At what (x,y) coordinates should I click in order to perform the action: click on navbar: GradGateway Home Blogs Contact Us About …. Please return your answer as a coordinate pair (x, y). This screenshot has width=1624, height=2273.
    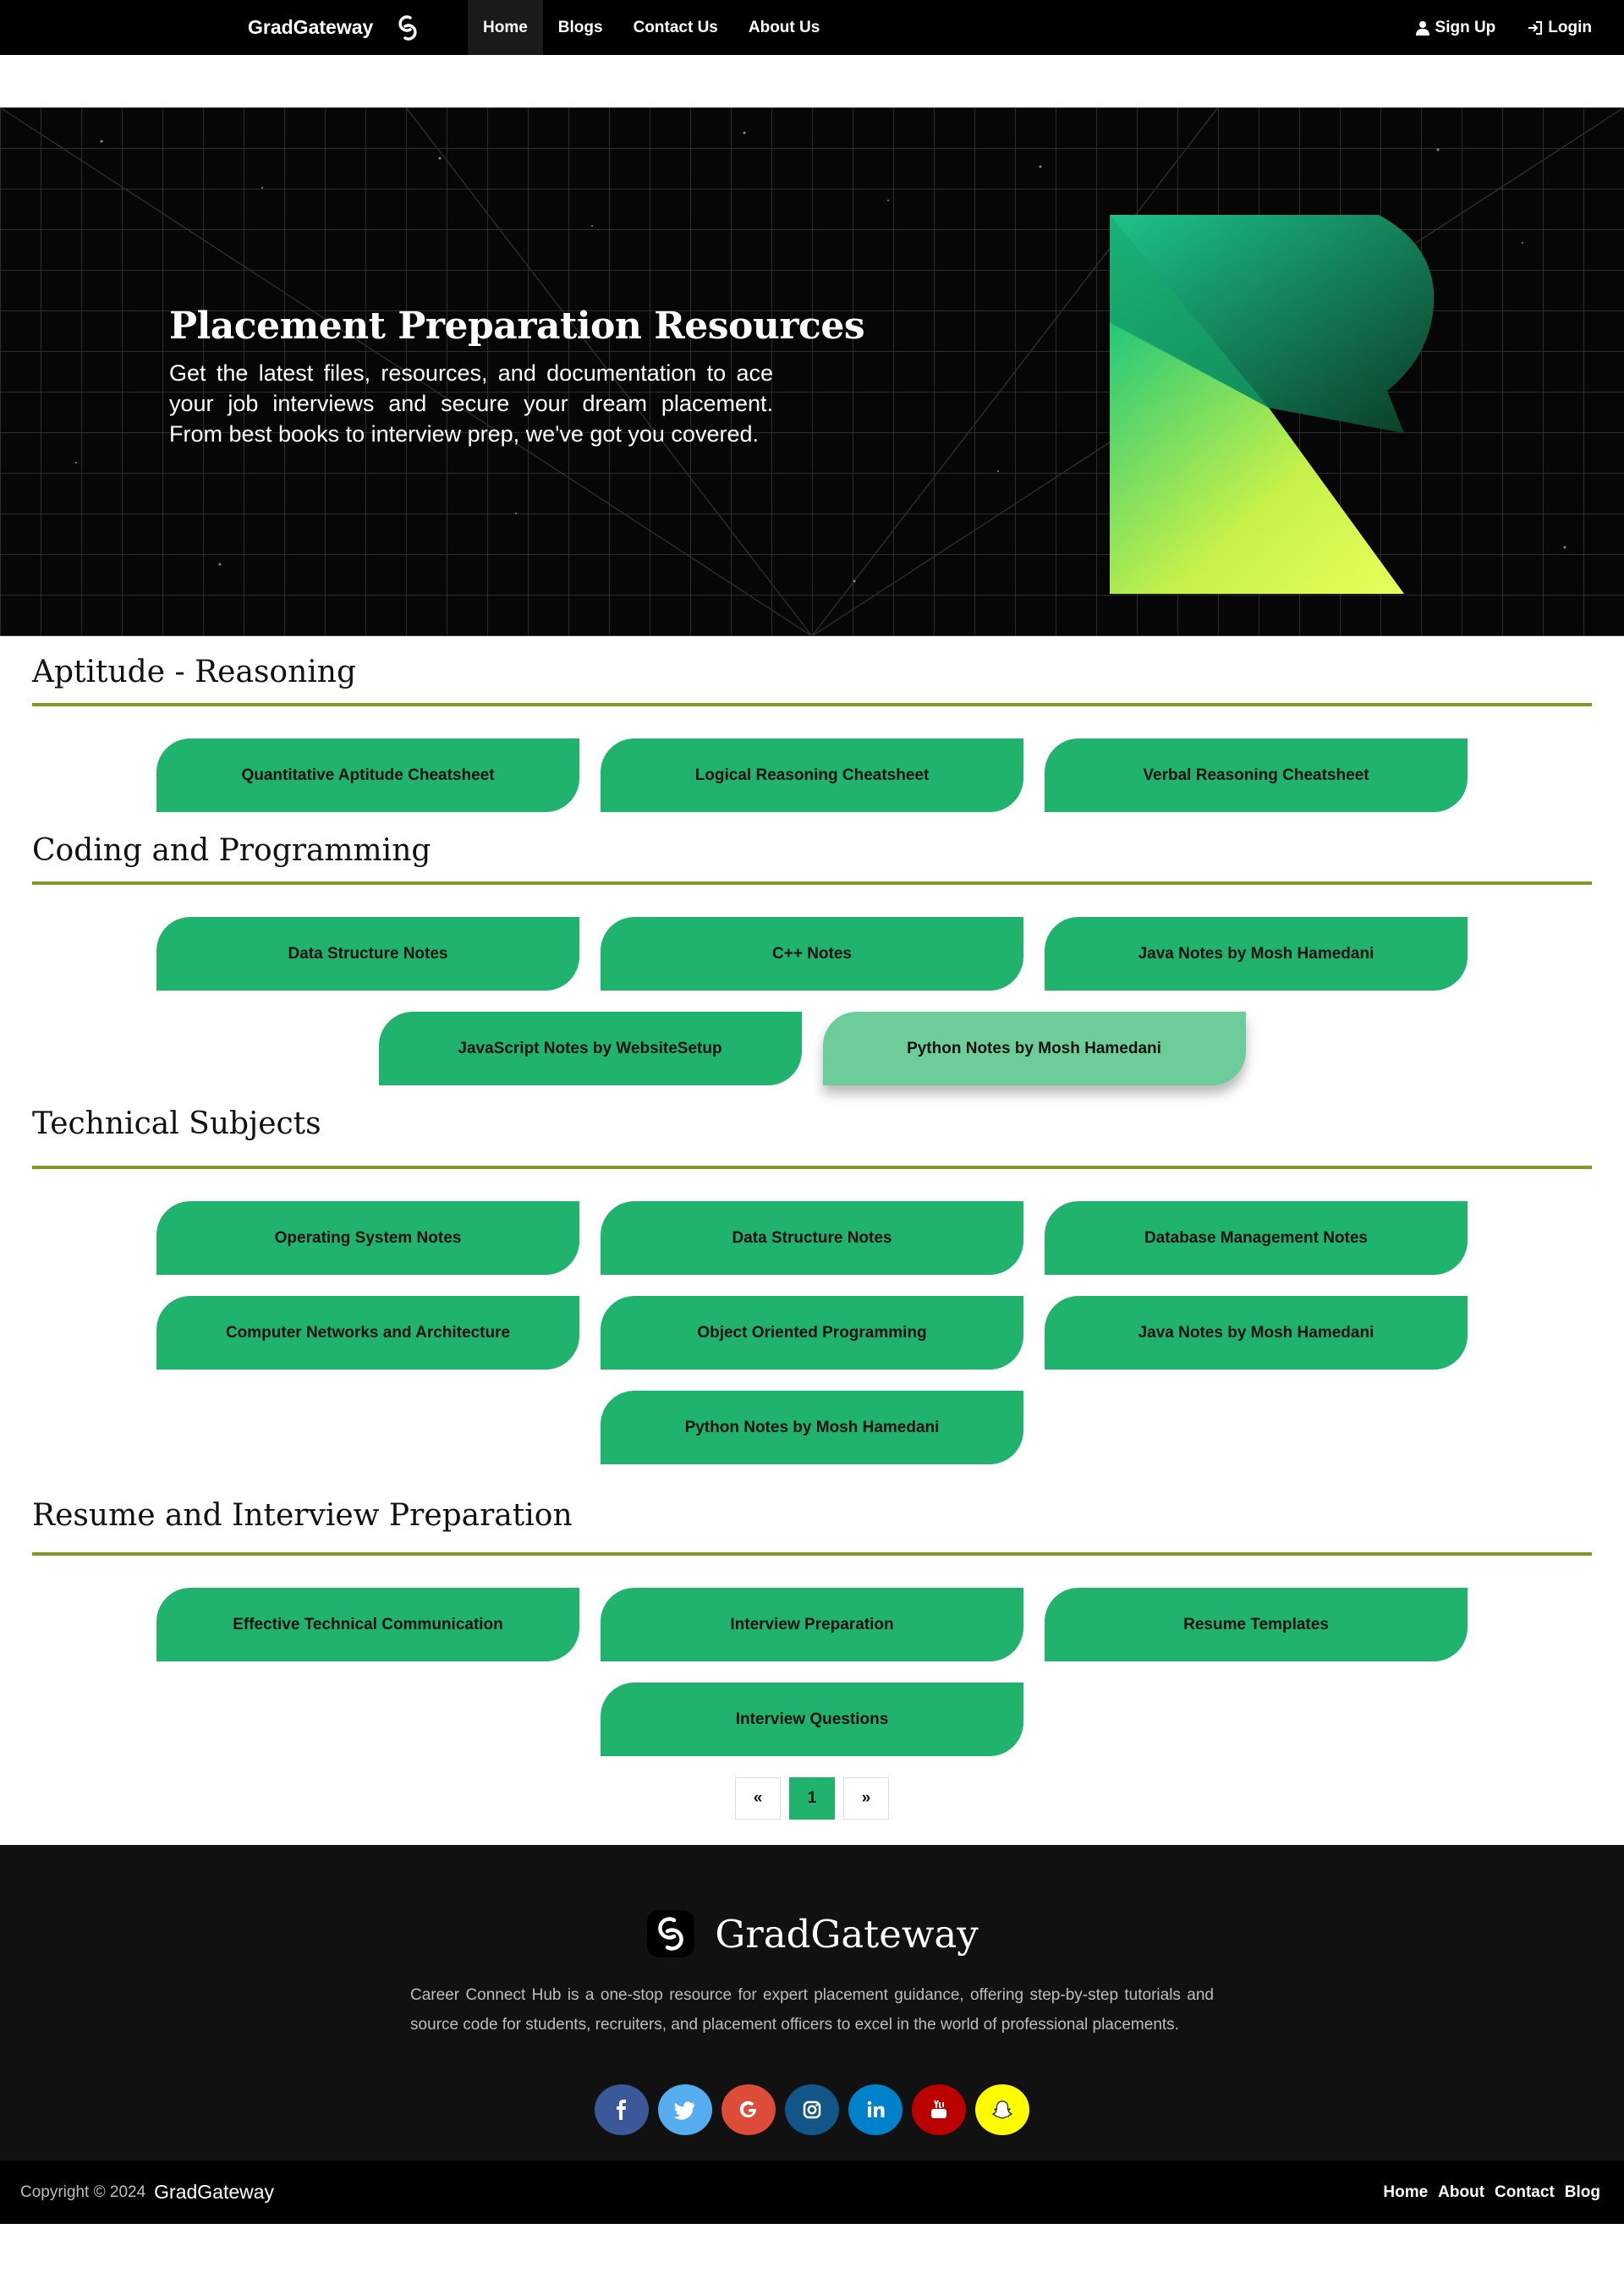
    Looking at the image, I should click on (812, 28).